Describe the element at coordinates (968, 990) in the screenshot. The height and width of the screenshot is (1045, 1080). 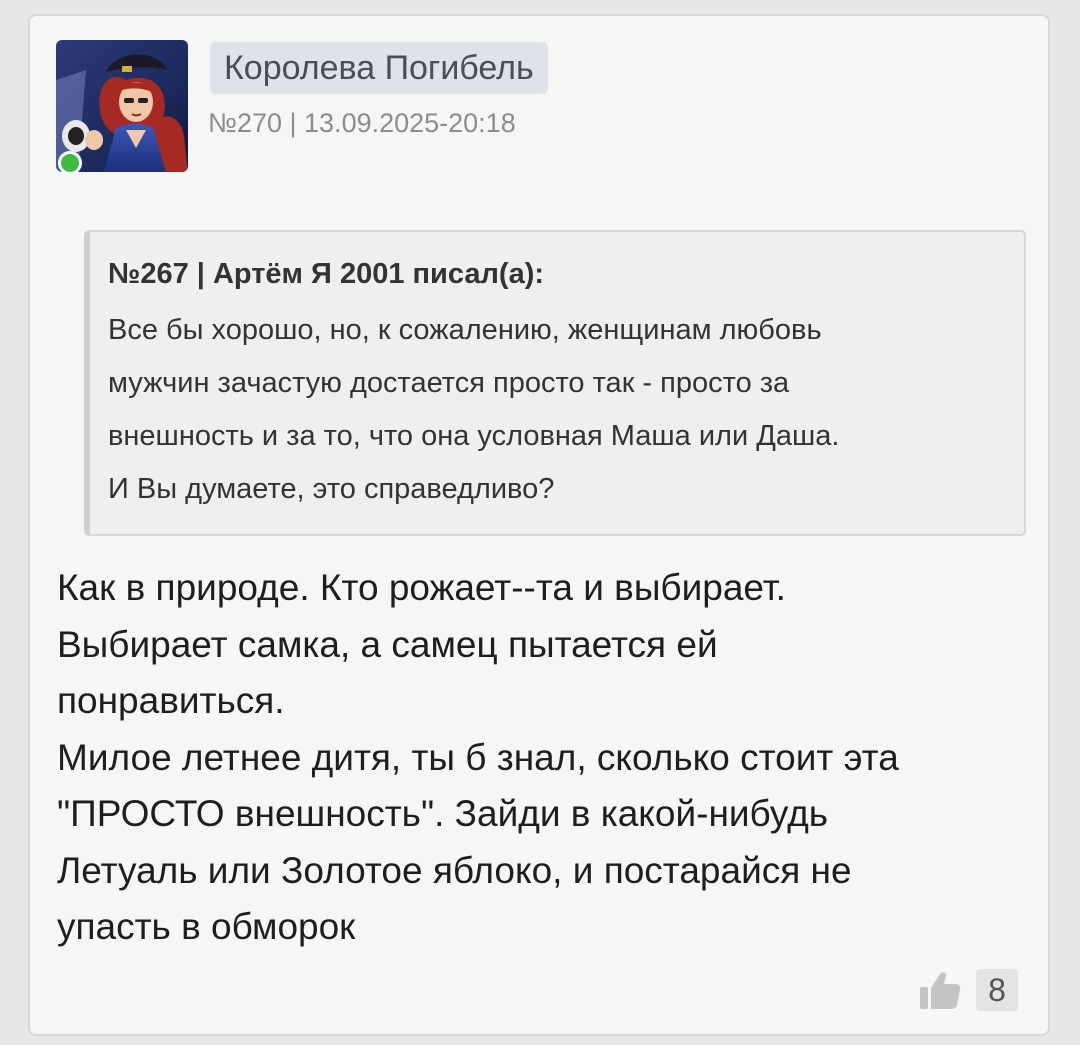
I see `like-widget: 8` at that location.